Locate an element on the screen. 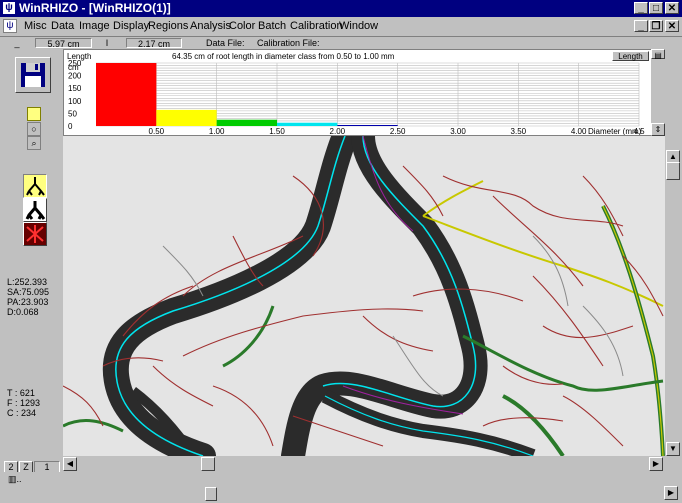 The height and width of the screenshot is (503, 682). menu-analysis: Analysis is located at coordinates (210, 26).